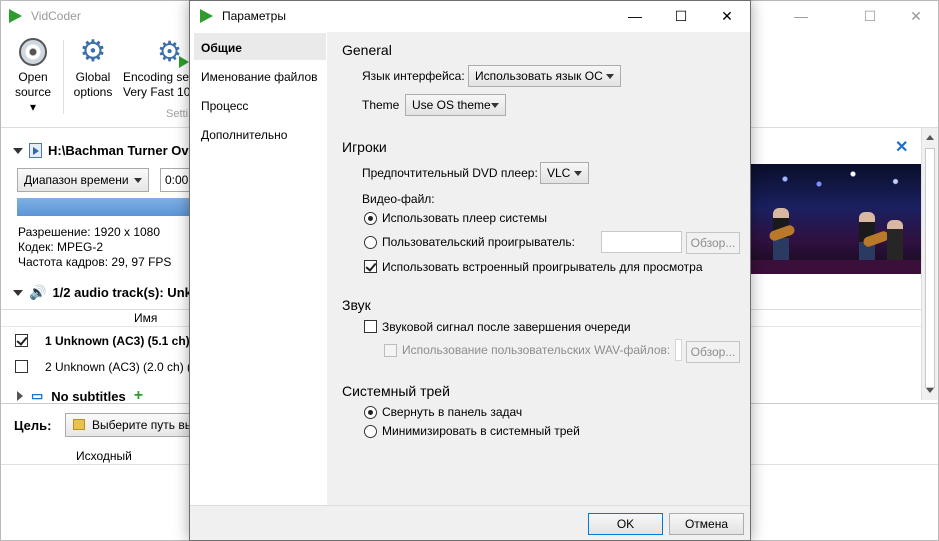 Image resolution: width=939 pixels, height=541 pixels. Describe the element at coordinates (157, 77) in the screenshot. I see `encoding-settings-label-1: Encoding set` at that location.